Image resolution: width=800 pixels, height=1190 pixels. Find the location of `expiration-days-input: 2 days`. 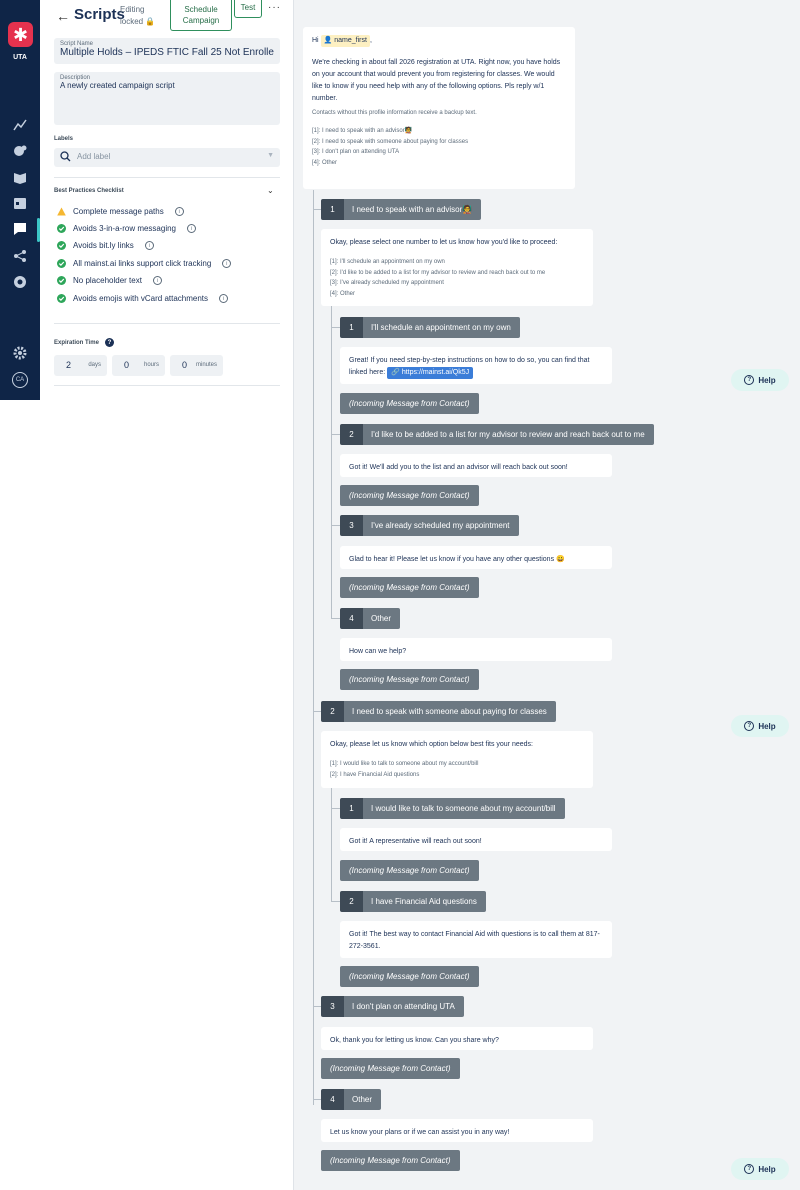

expiration-days-input: 2 days is located at coordinates (80, 365).